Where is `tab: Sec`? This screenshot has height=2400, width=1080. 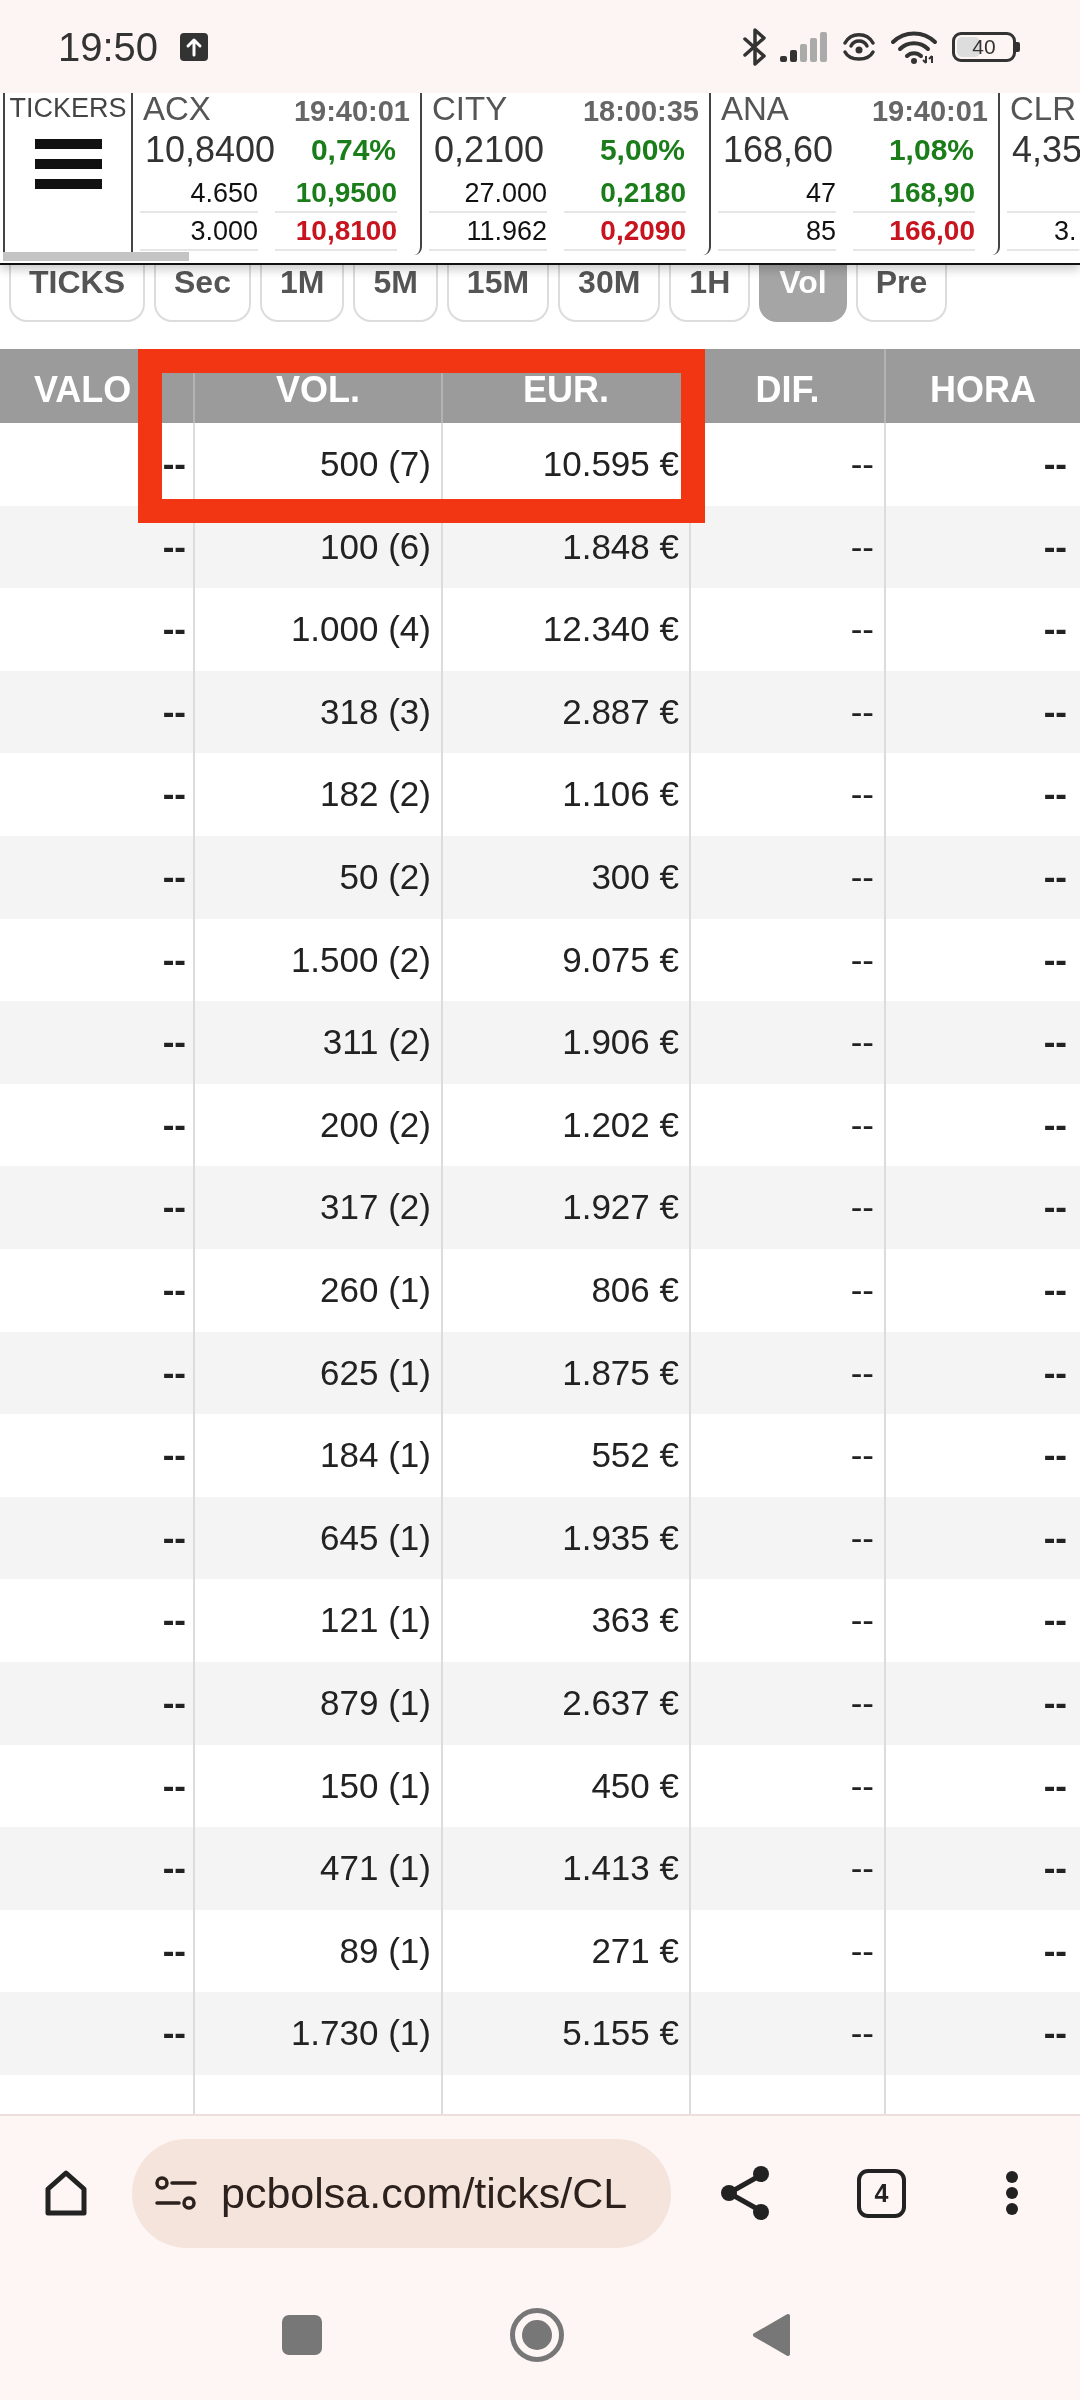 tab: Sec is located at coordinates (202, 293).